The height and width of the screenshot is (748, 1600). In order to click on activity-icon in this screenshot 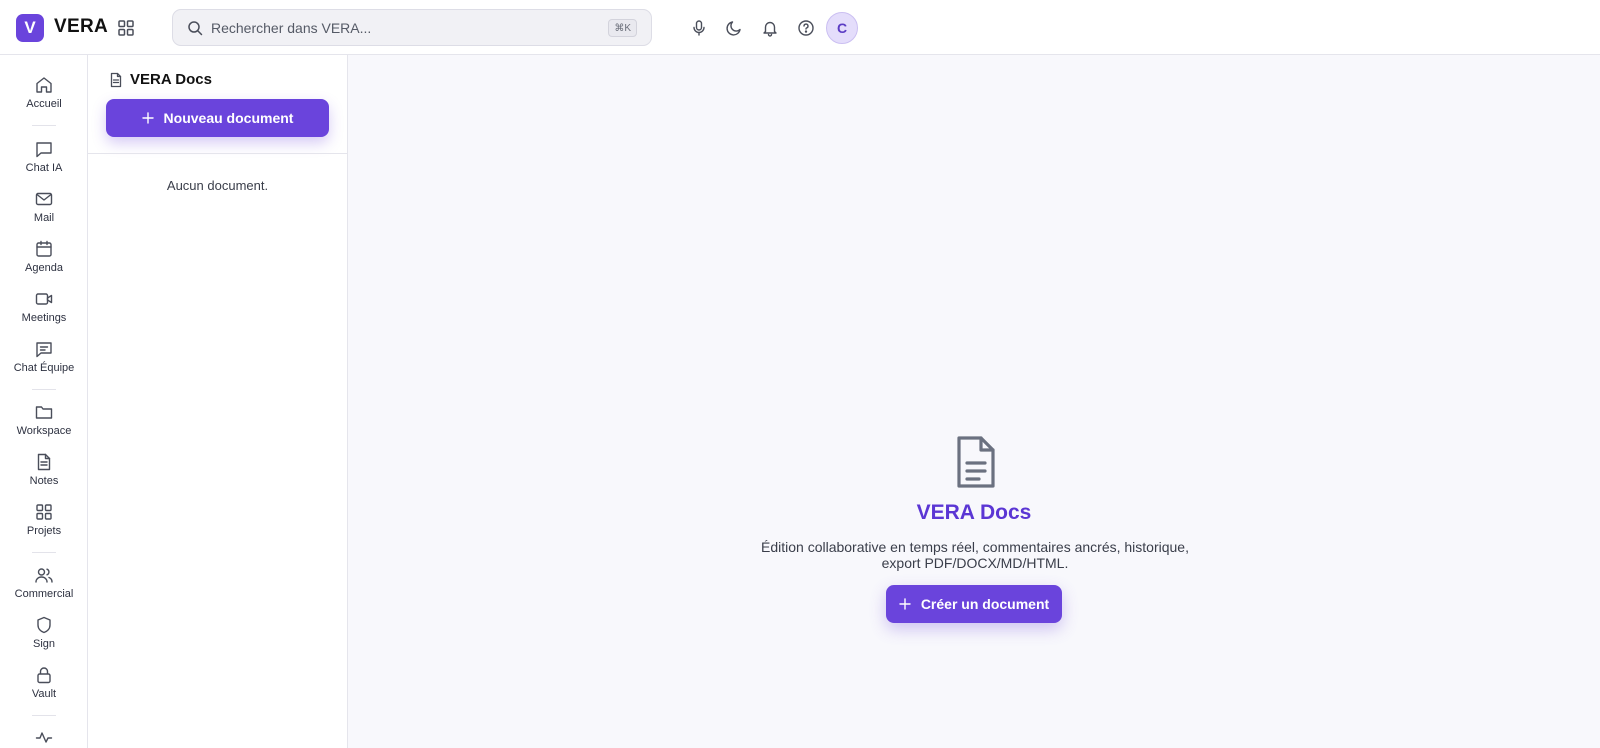, I will do `click(44, 737)`.